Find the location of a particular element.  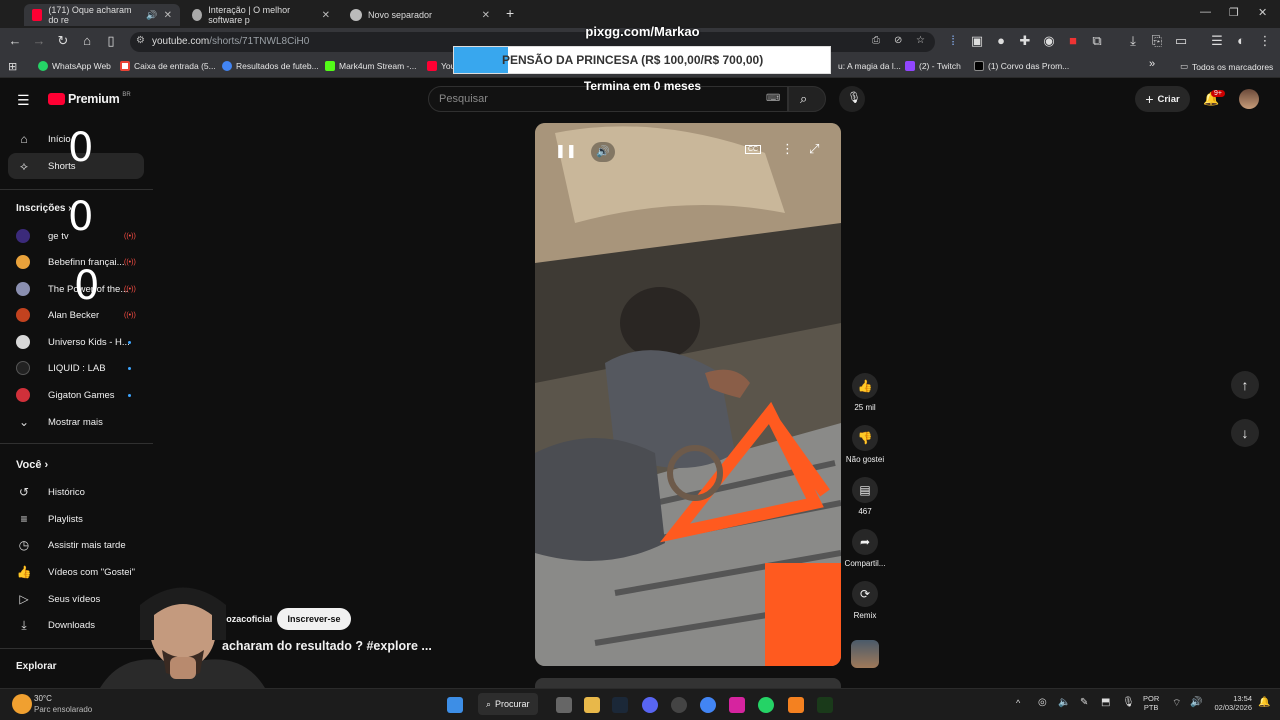

home-icon: ⌂ is located at coordinates (87, 41).